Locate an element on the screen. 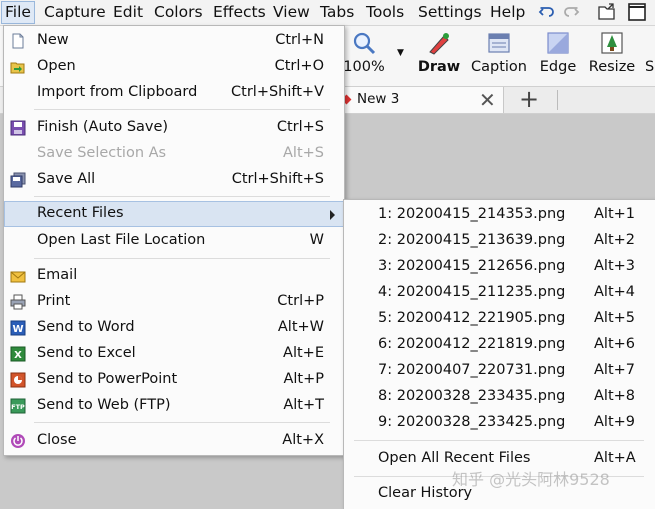 This screenshot has height=509, width=655. recent-file-shortcut: Alt+7 is located at coordinates (615, 370).